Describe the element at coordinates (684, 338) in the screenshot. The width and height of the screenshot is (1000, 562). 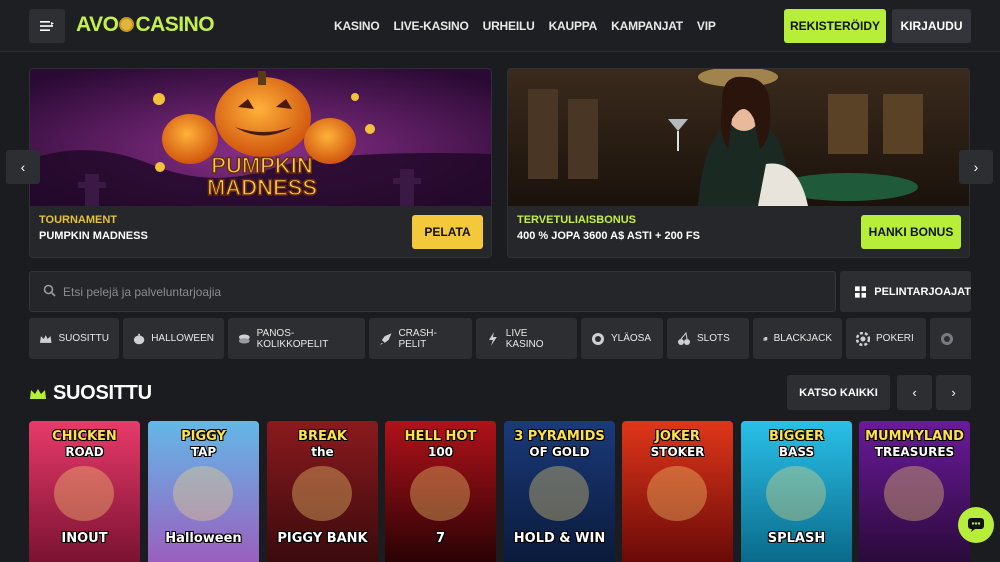
I see `cherry-icon` at that location.